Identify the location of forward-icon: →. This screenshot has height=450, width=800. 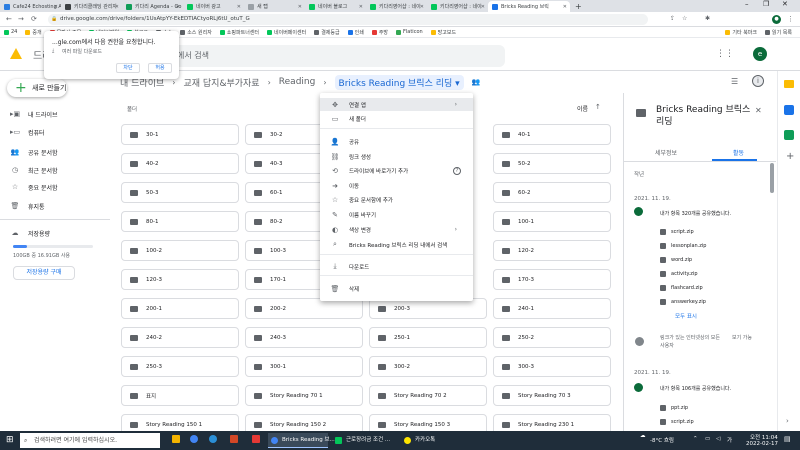
(21, 19).